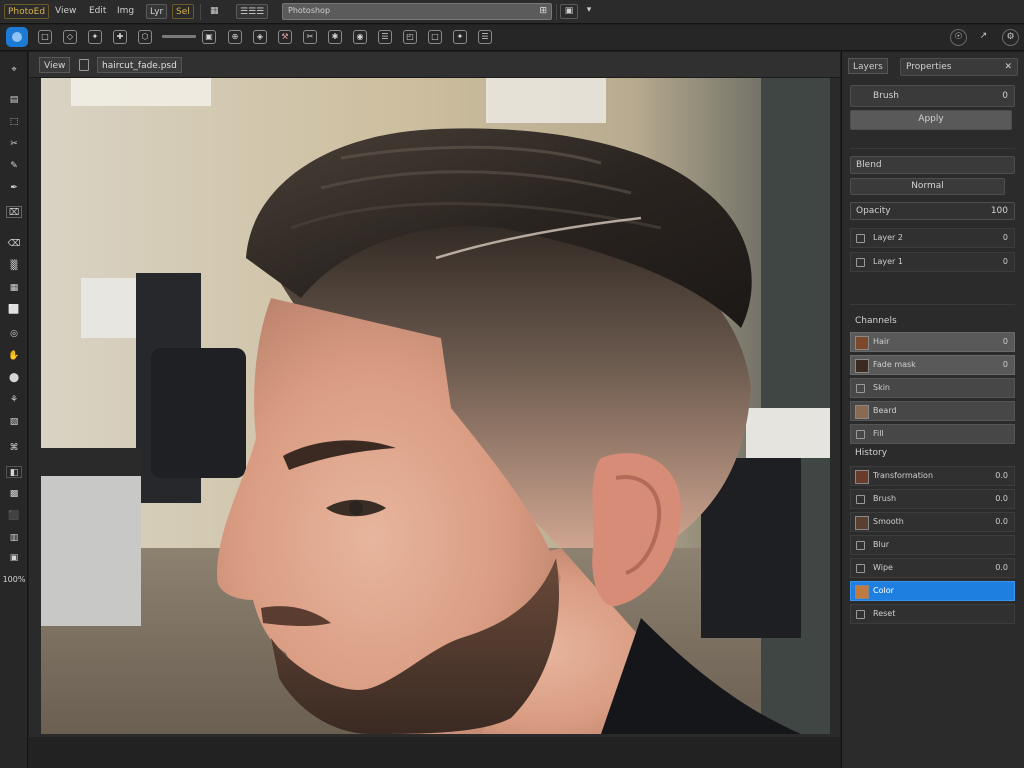 This screenshot has width=1024, height=768. Describe the element at coordinates (460, 37) in the screenshot. I see `option-icon-sparkle-2: ✦` at that location.